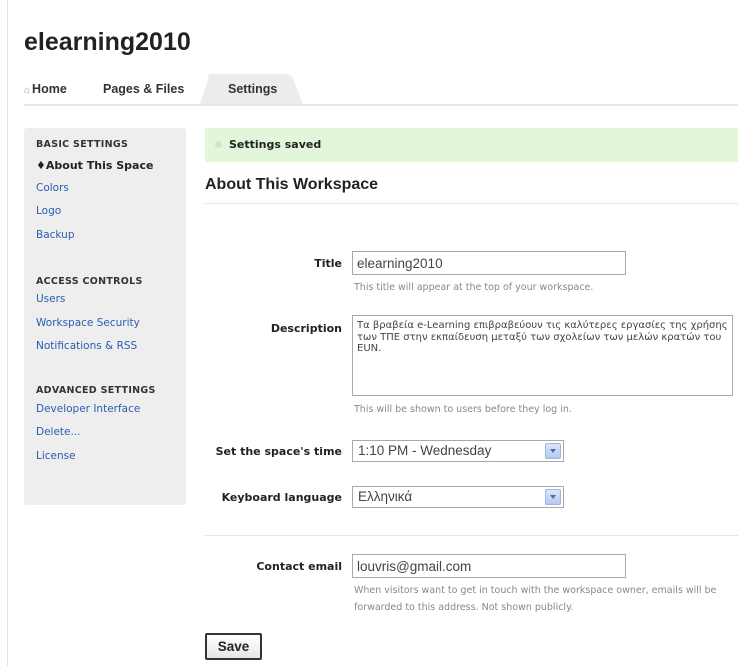 This screenshot has height=666, width=738. What do you see at coordinates (143, 89) in the screenshot?
I see `tab-pages-files: Pages & Files` at bounding box center [143, 89].